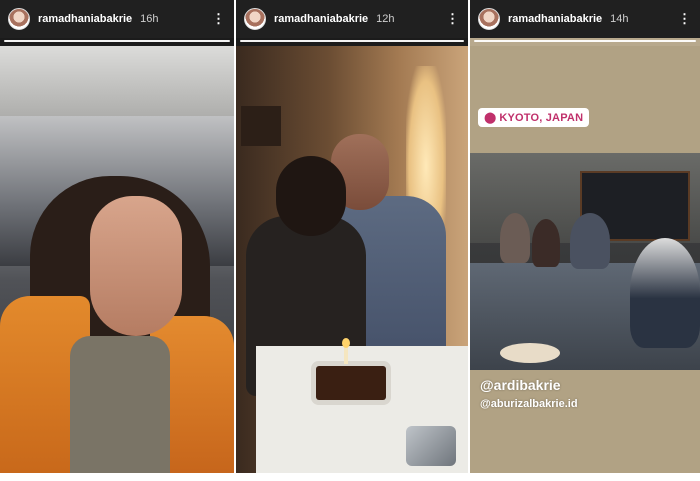 The width and height of the screenshot is (700, 481). I want to click on candle-flame, so click(346, 343).